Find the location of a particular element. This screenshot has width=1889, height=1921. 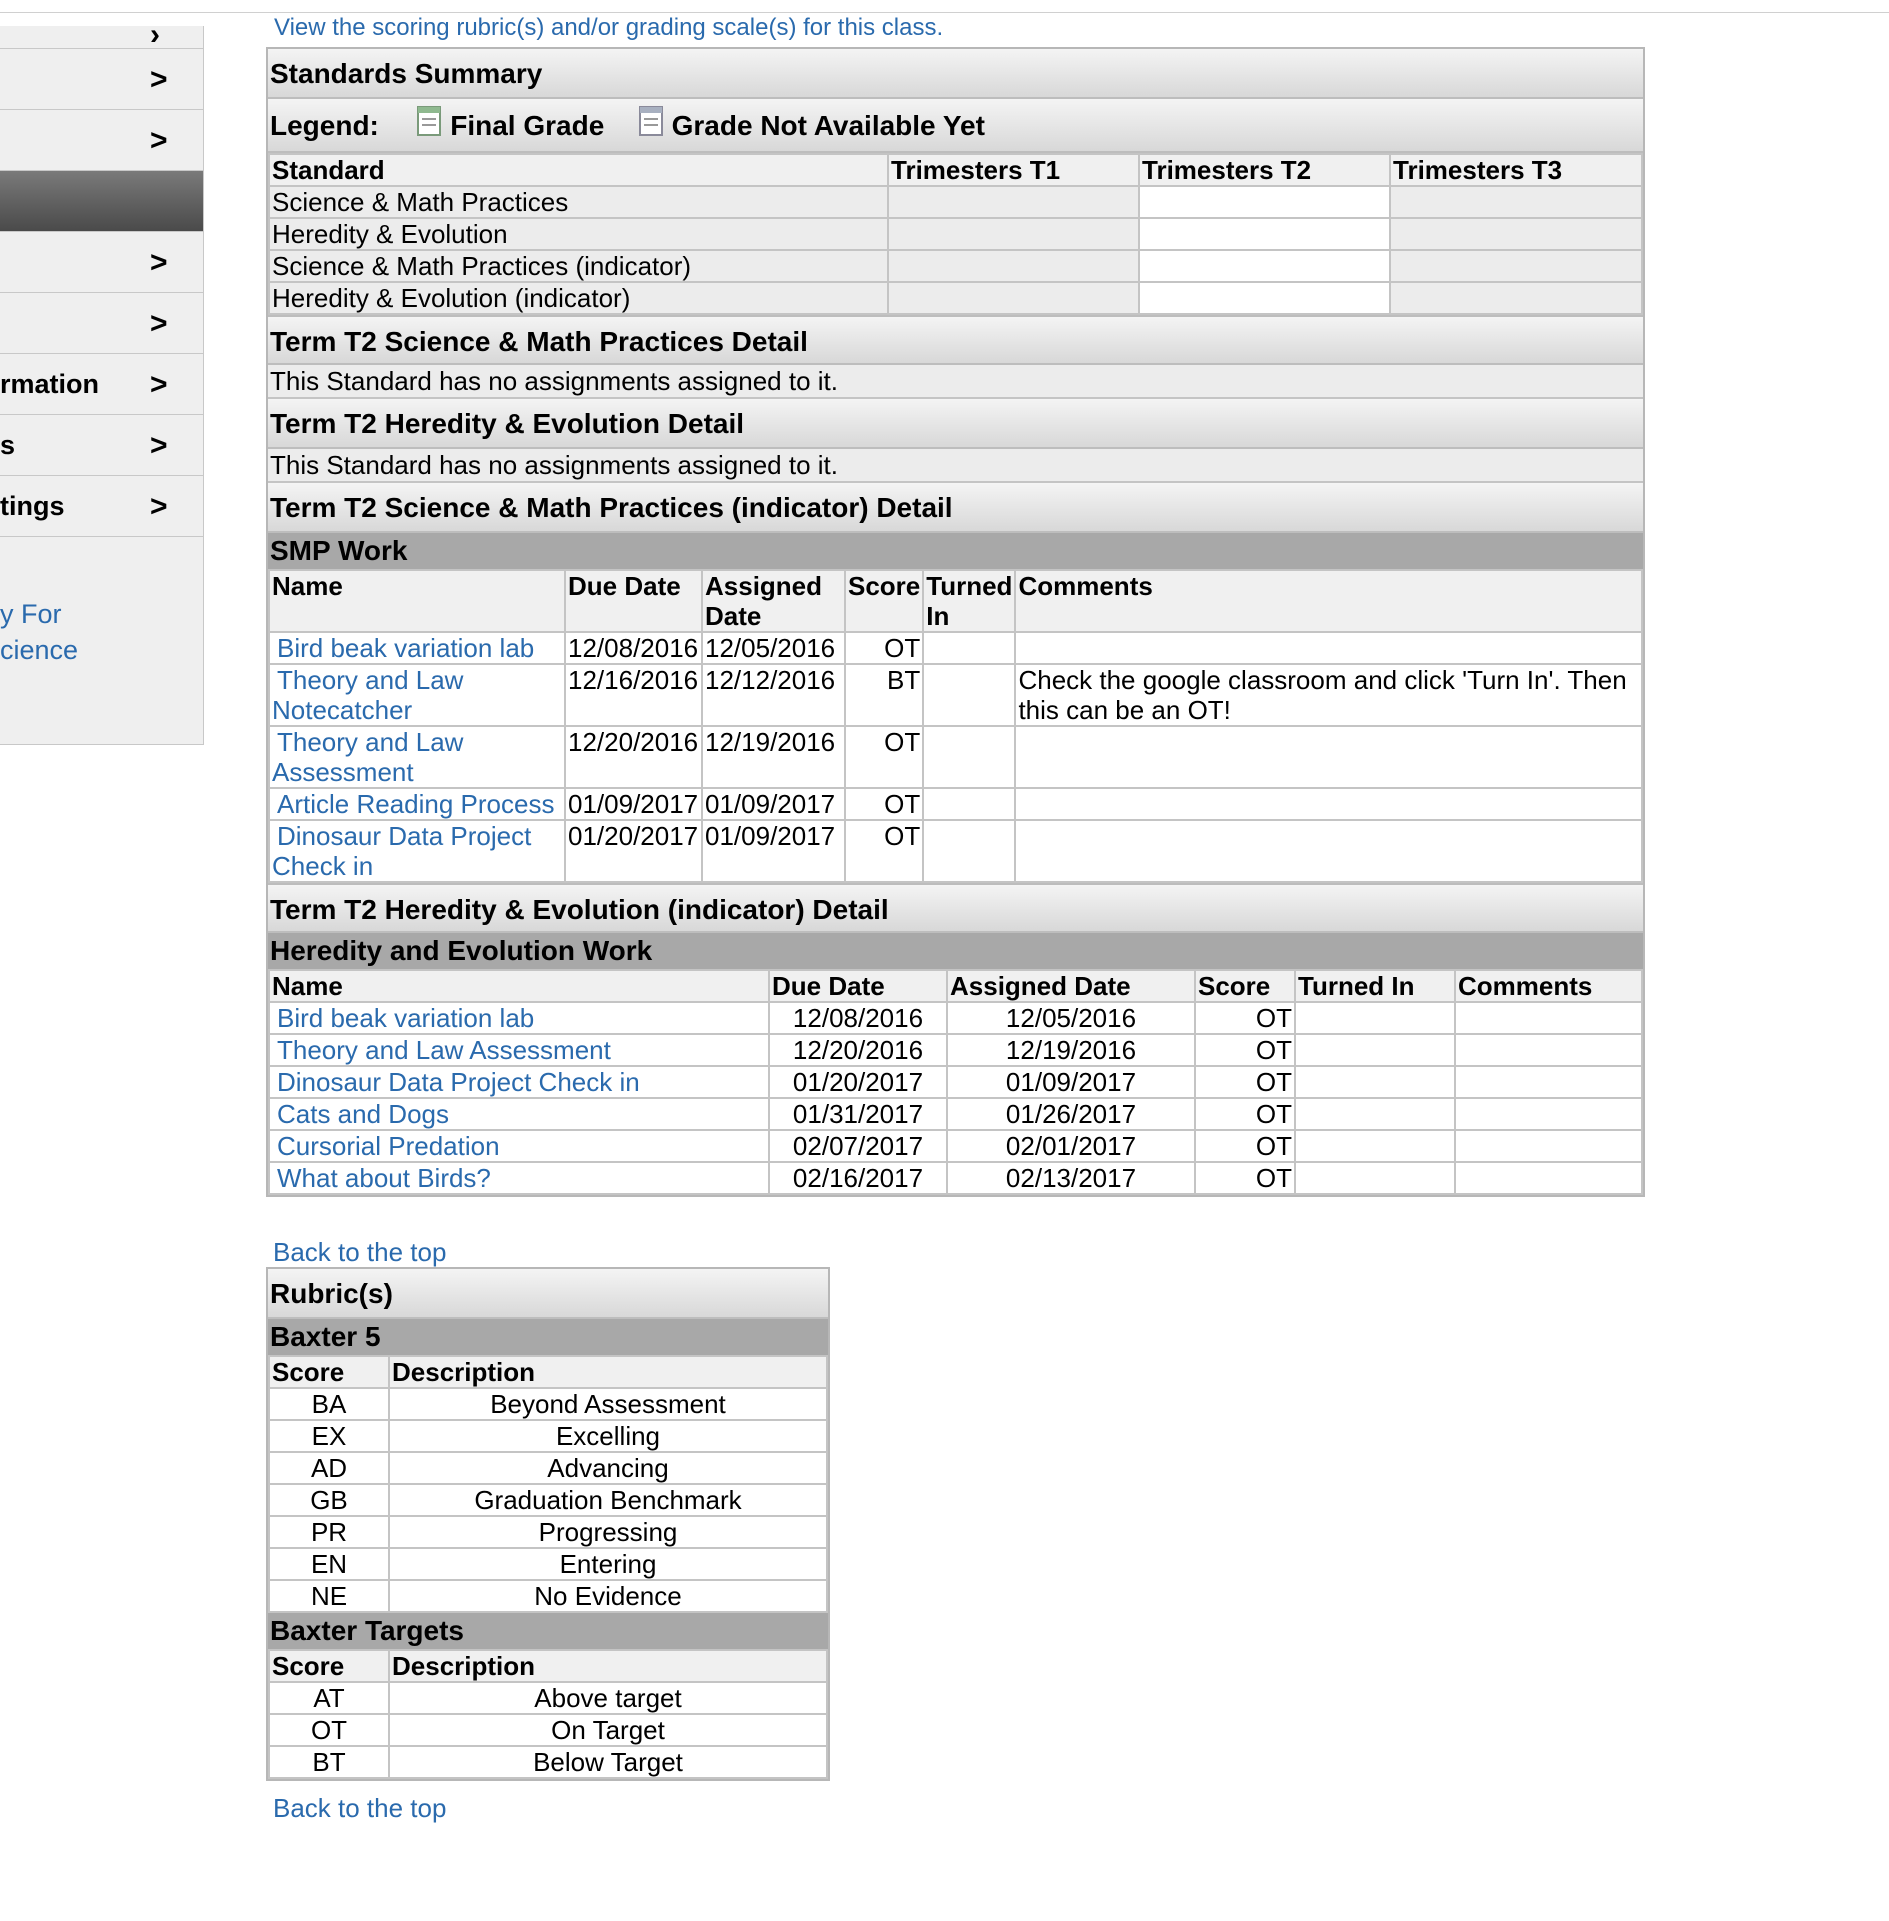

rubric-description: Graduation Benchmark is located at coordinates (608, 1500).